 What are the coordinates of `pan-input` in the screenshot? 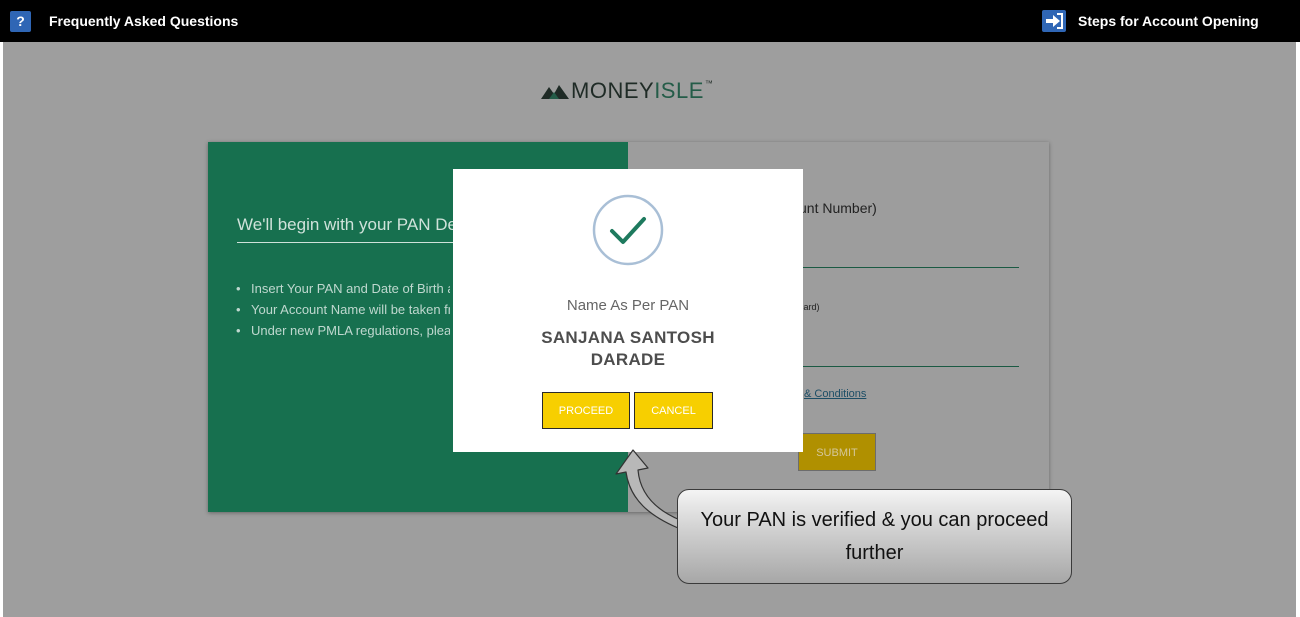 It's located at (909, 267).